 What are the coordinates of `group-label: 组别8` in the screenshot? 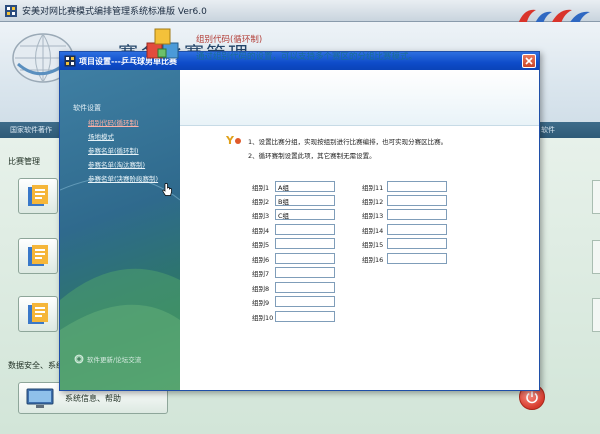 It's located at (261, 289).